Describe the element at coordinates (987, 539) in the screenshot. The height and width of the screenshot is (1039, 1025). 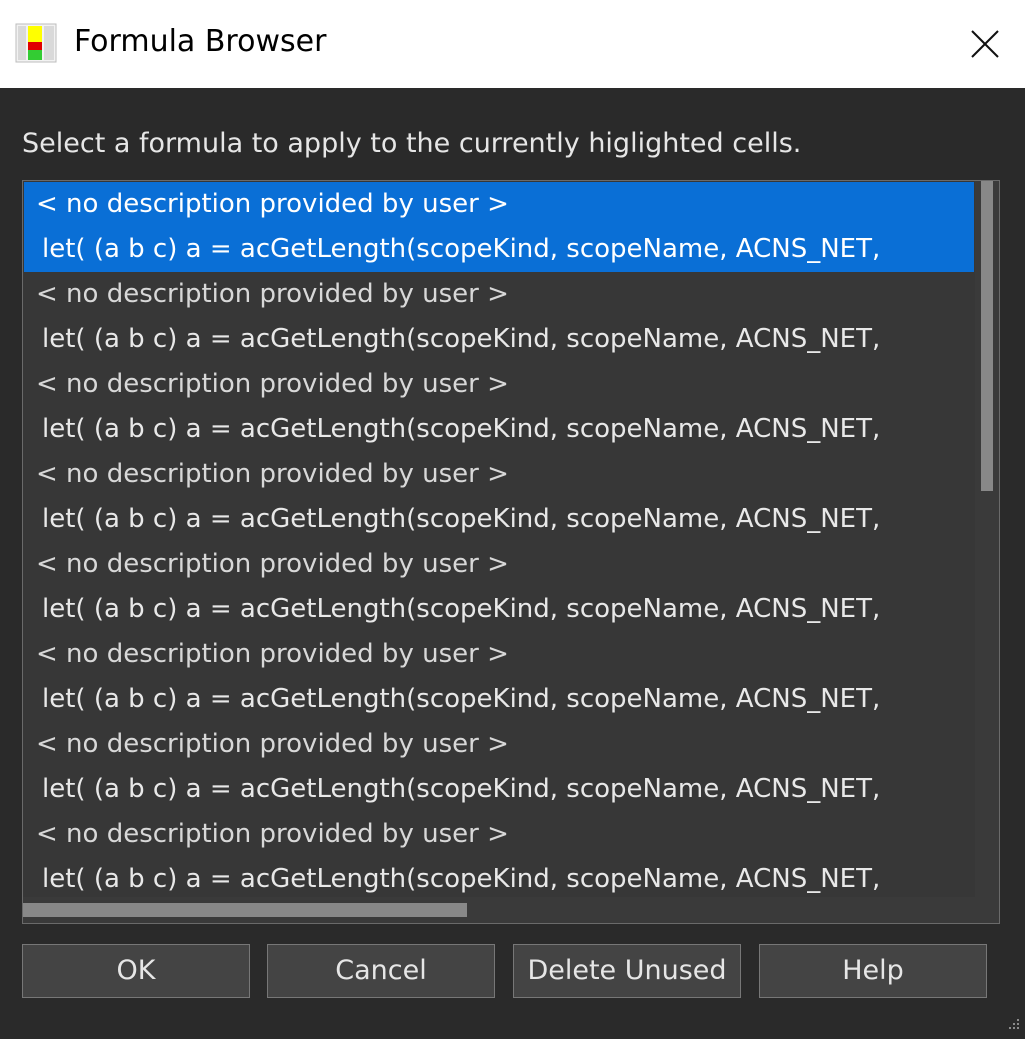
I see `vertical-scrollbar` at that location.